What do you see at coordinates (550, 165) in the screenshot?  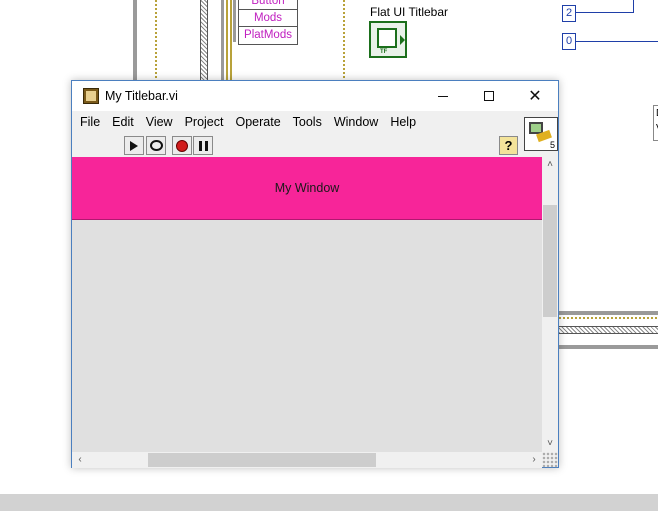 I see `scroll-up-icon: ˄` at bounding box center [550, 165].